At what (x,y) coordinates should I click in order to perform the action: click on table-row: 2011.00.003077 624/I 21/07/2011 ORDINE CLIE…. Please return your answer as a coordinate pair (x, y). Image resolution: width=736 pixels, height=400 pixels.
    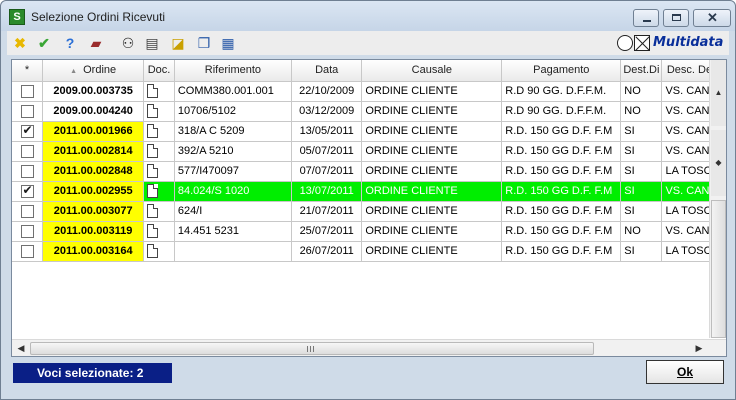
    Looking at the image, I should click on (369, 211).